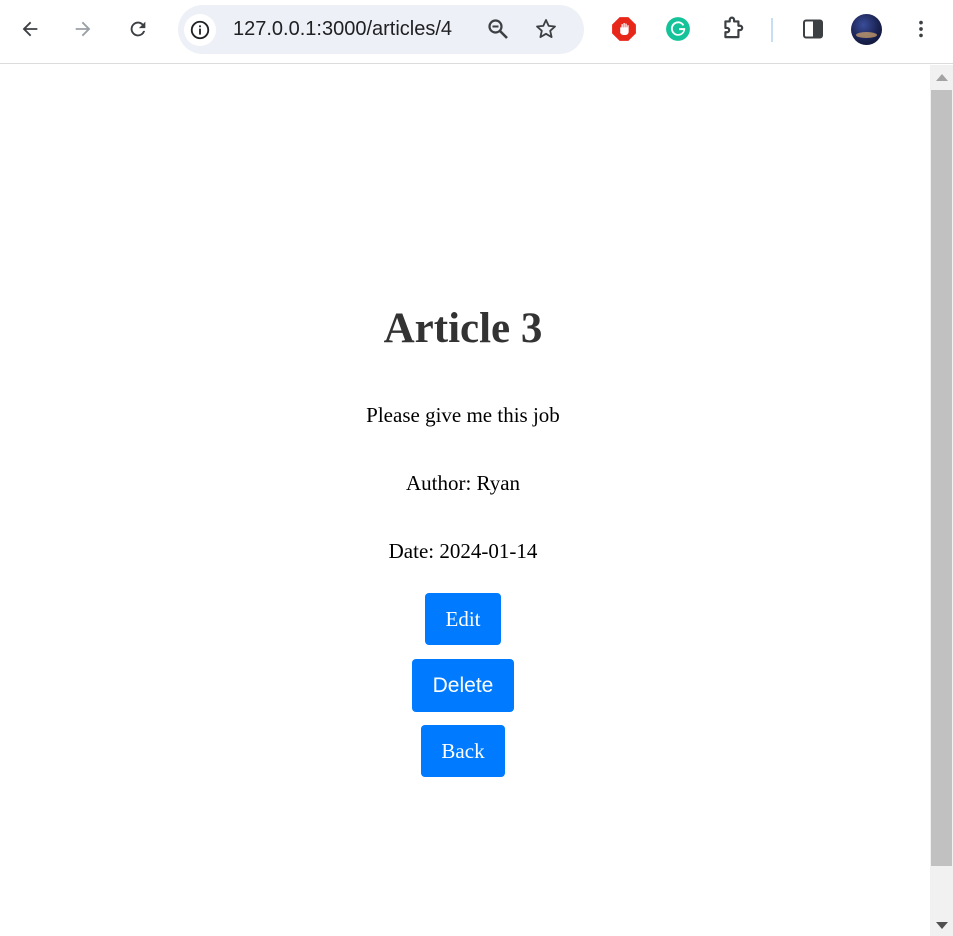 The width and height of the screenshot is (953, 936). Describe the element at coordinates (342, 29) in the screenshot. I see `url-text: 127.0.0.1:3000/articles/4` at that location.